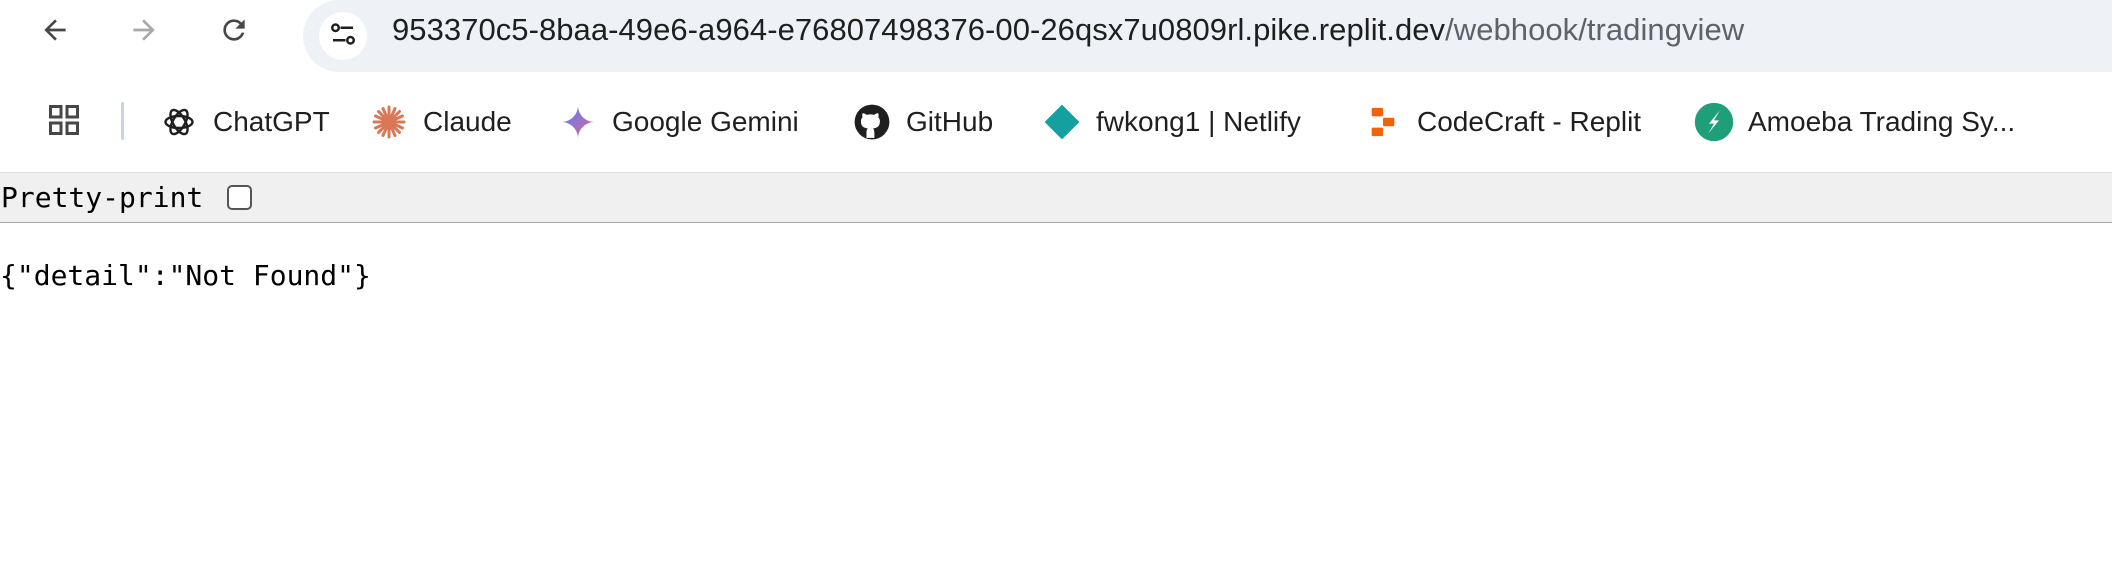 This screenshot has width=2112, height=580. Describe the element at coordinates (1529, 121) in the screenshot. I see `bookmark-label: CodeCraft - Replit` at that location.